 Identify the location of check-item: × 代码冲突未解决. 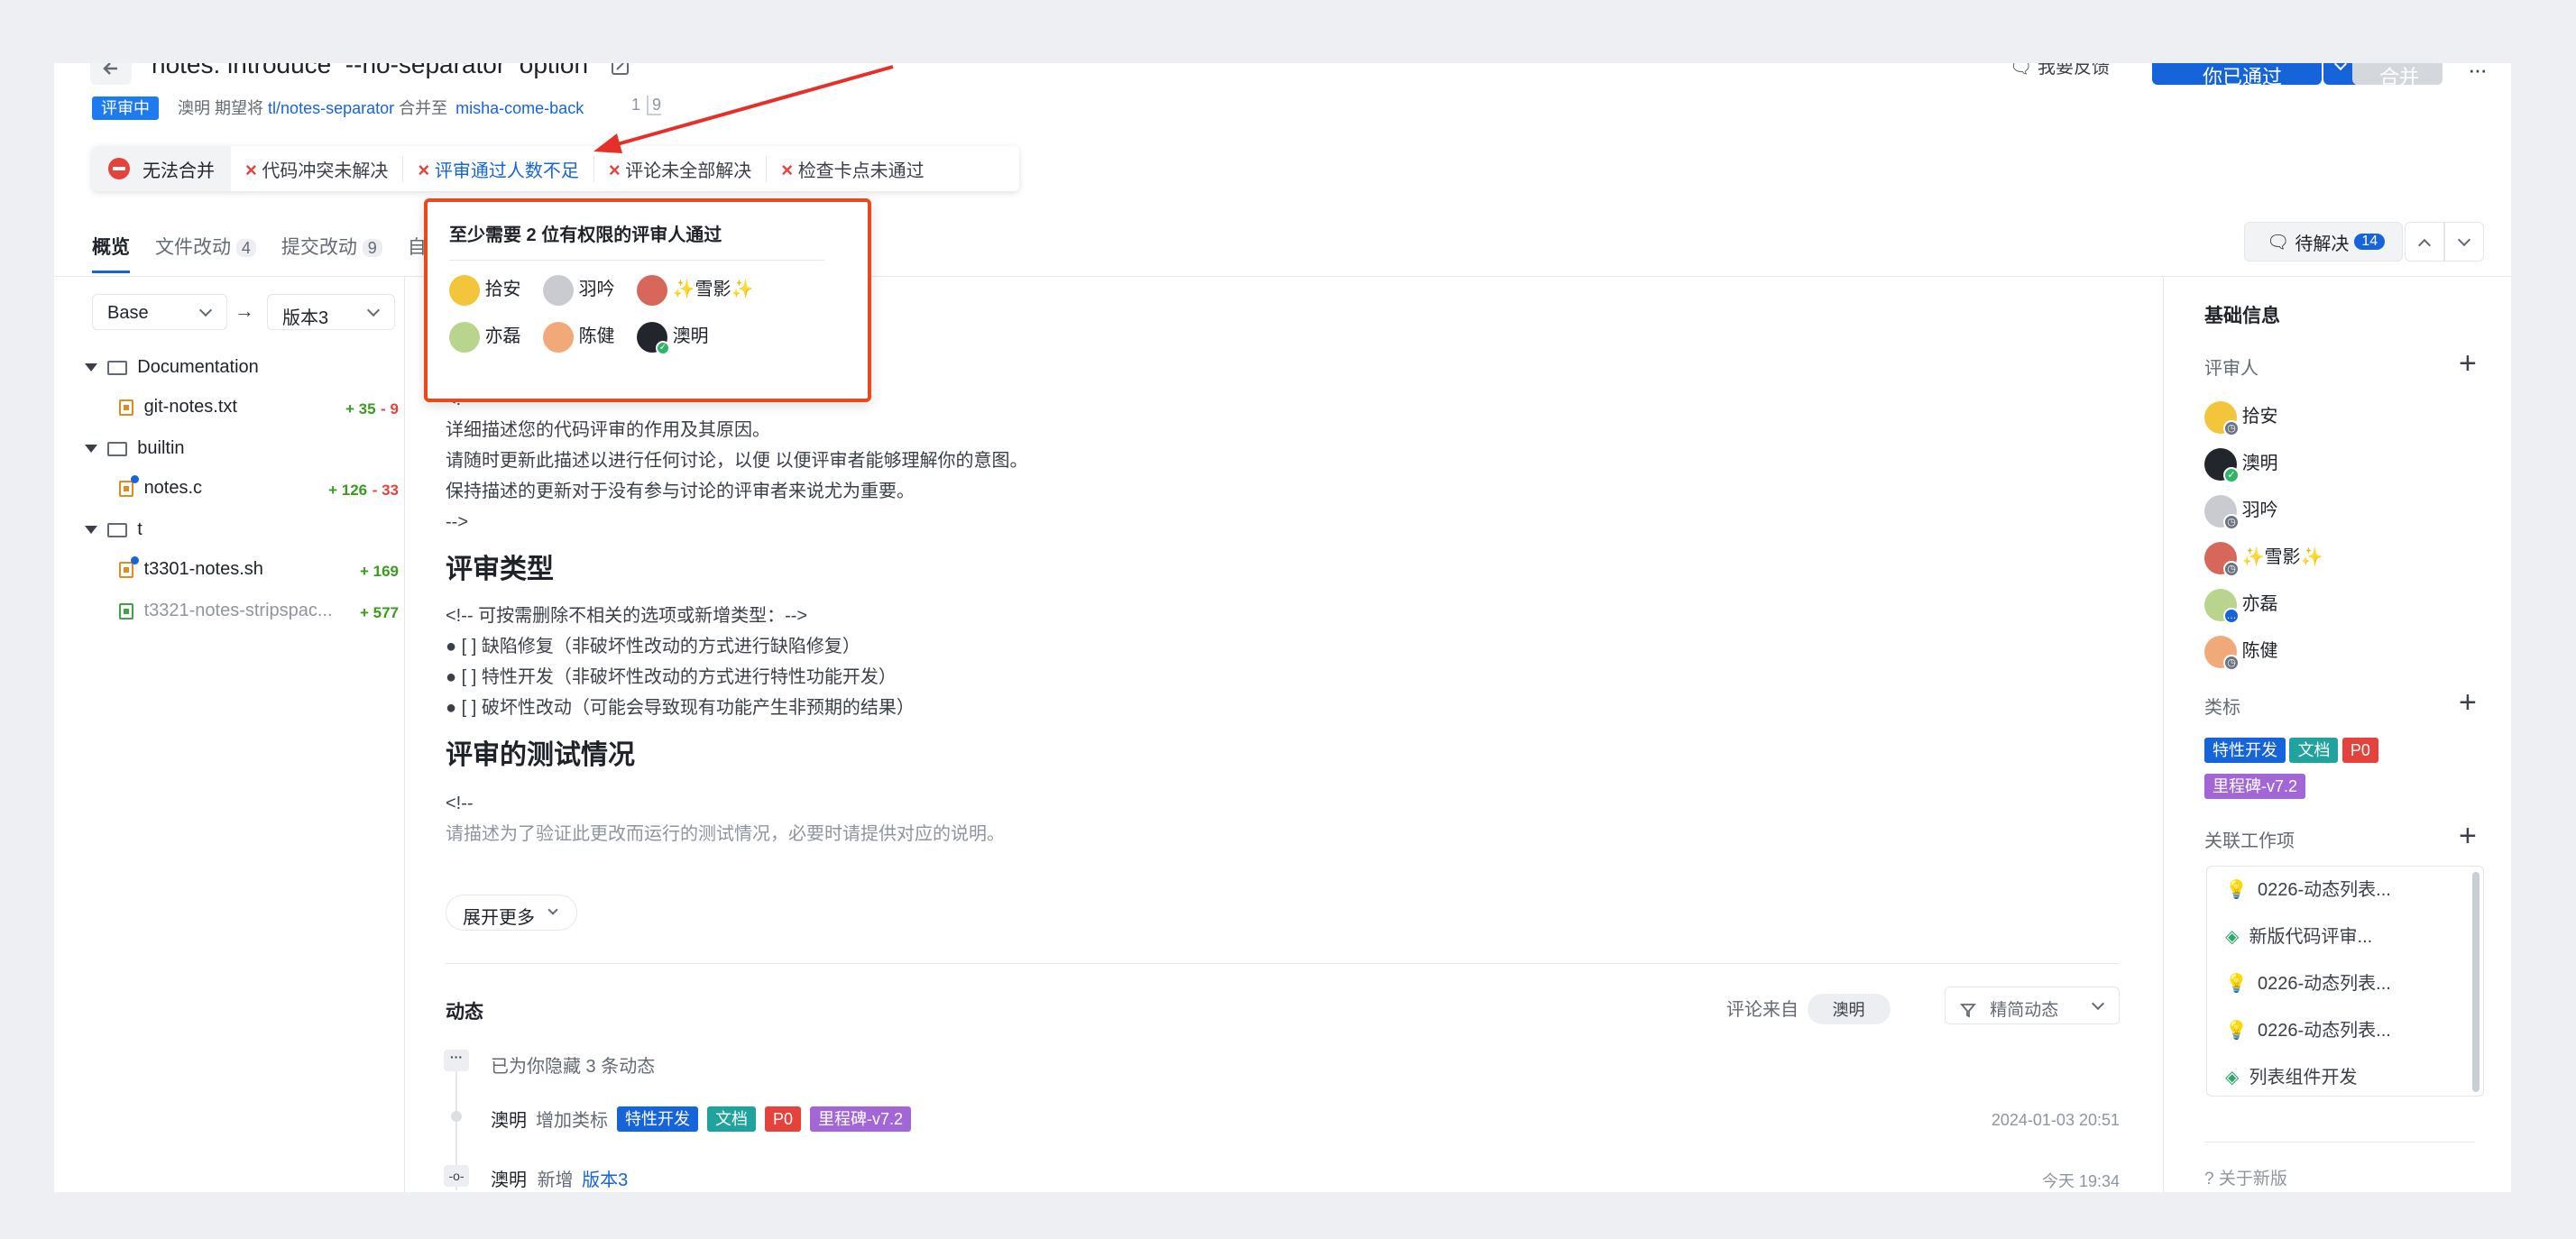
(317, 168).